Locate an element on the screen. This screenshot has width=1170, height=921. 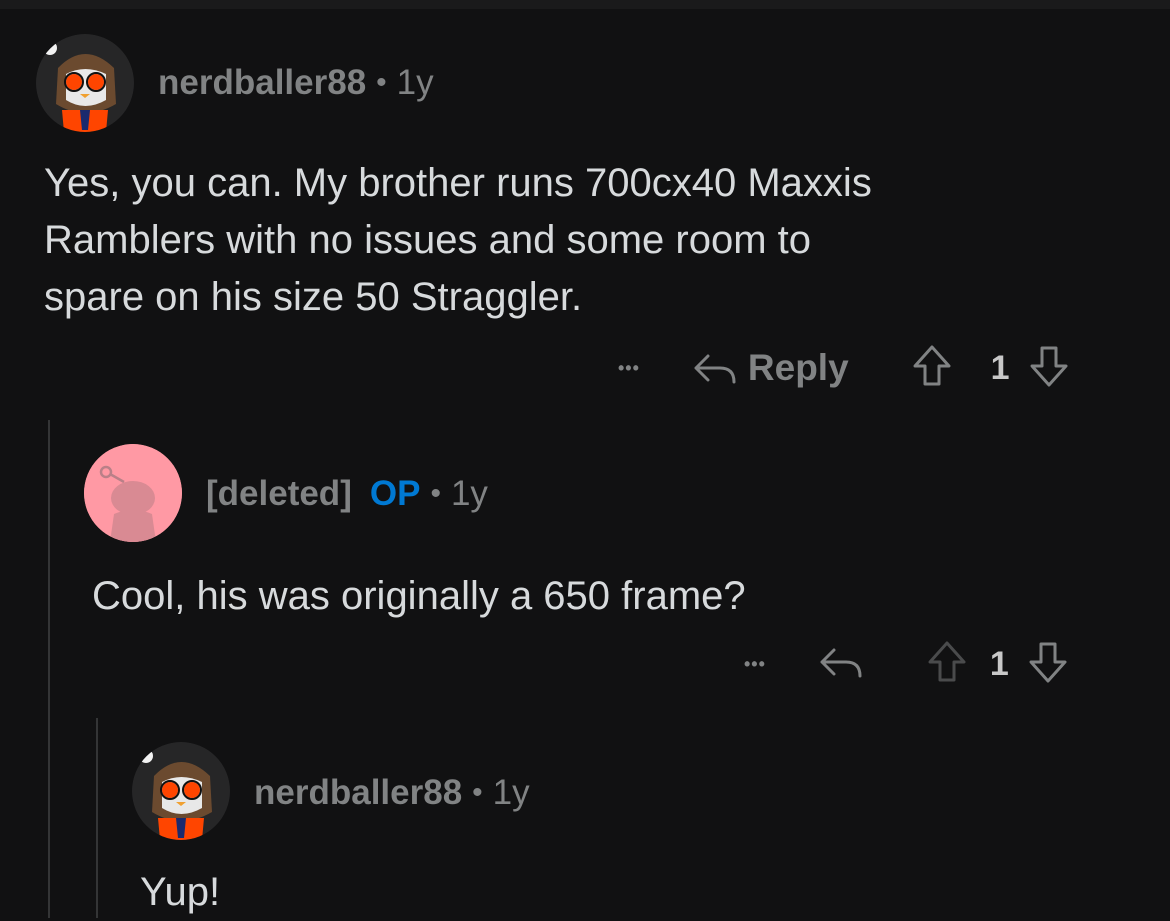
op-badge: OP is located at coordinates (395, 493).